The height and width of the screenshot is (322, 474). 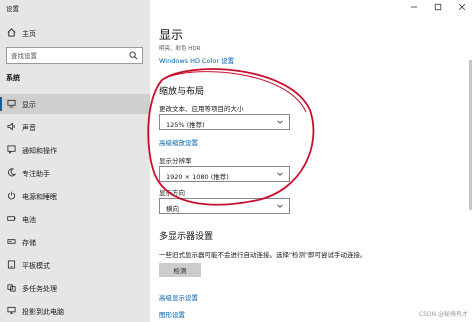 What do you see at coordinates (66, 56) in the screenshot?
I see `search-input` at bounding box center [66, 56].